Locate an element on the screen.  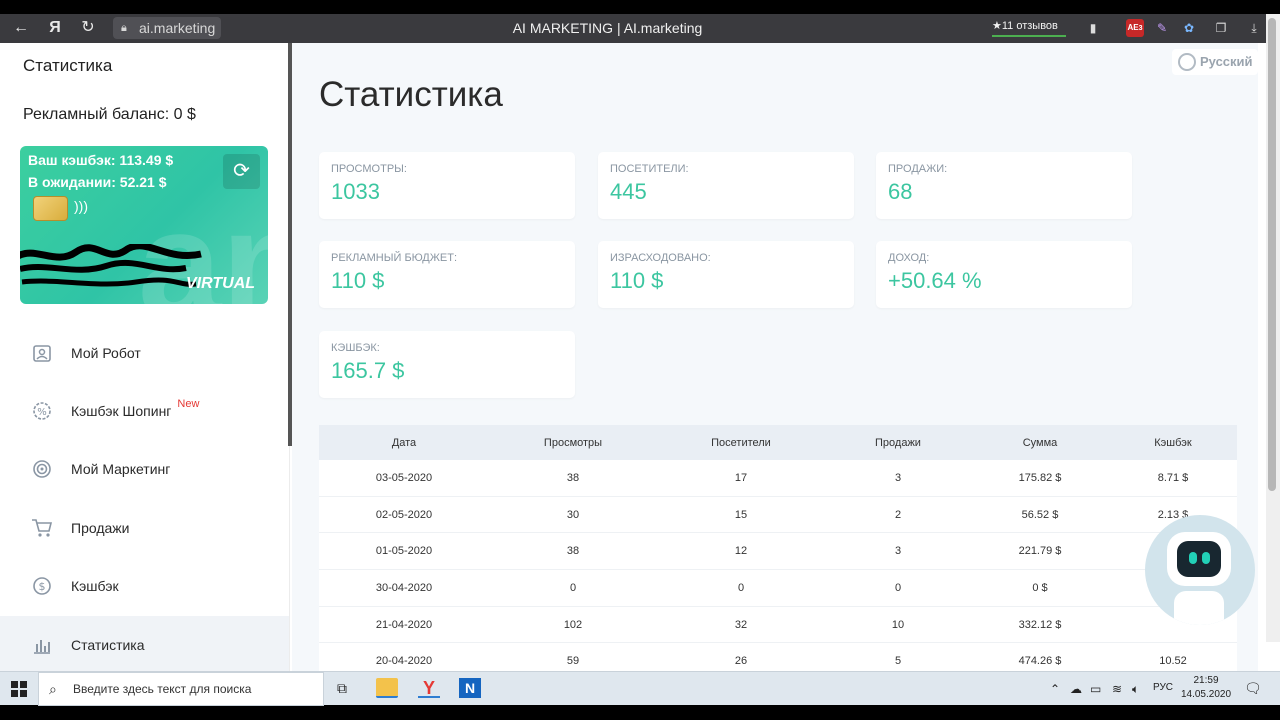
sidebar-title: Статистика is located at coordinates (68, 65).